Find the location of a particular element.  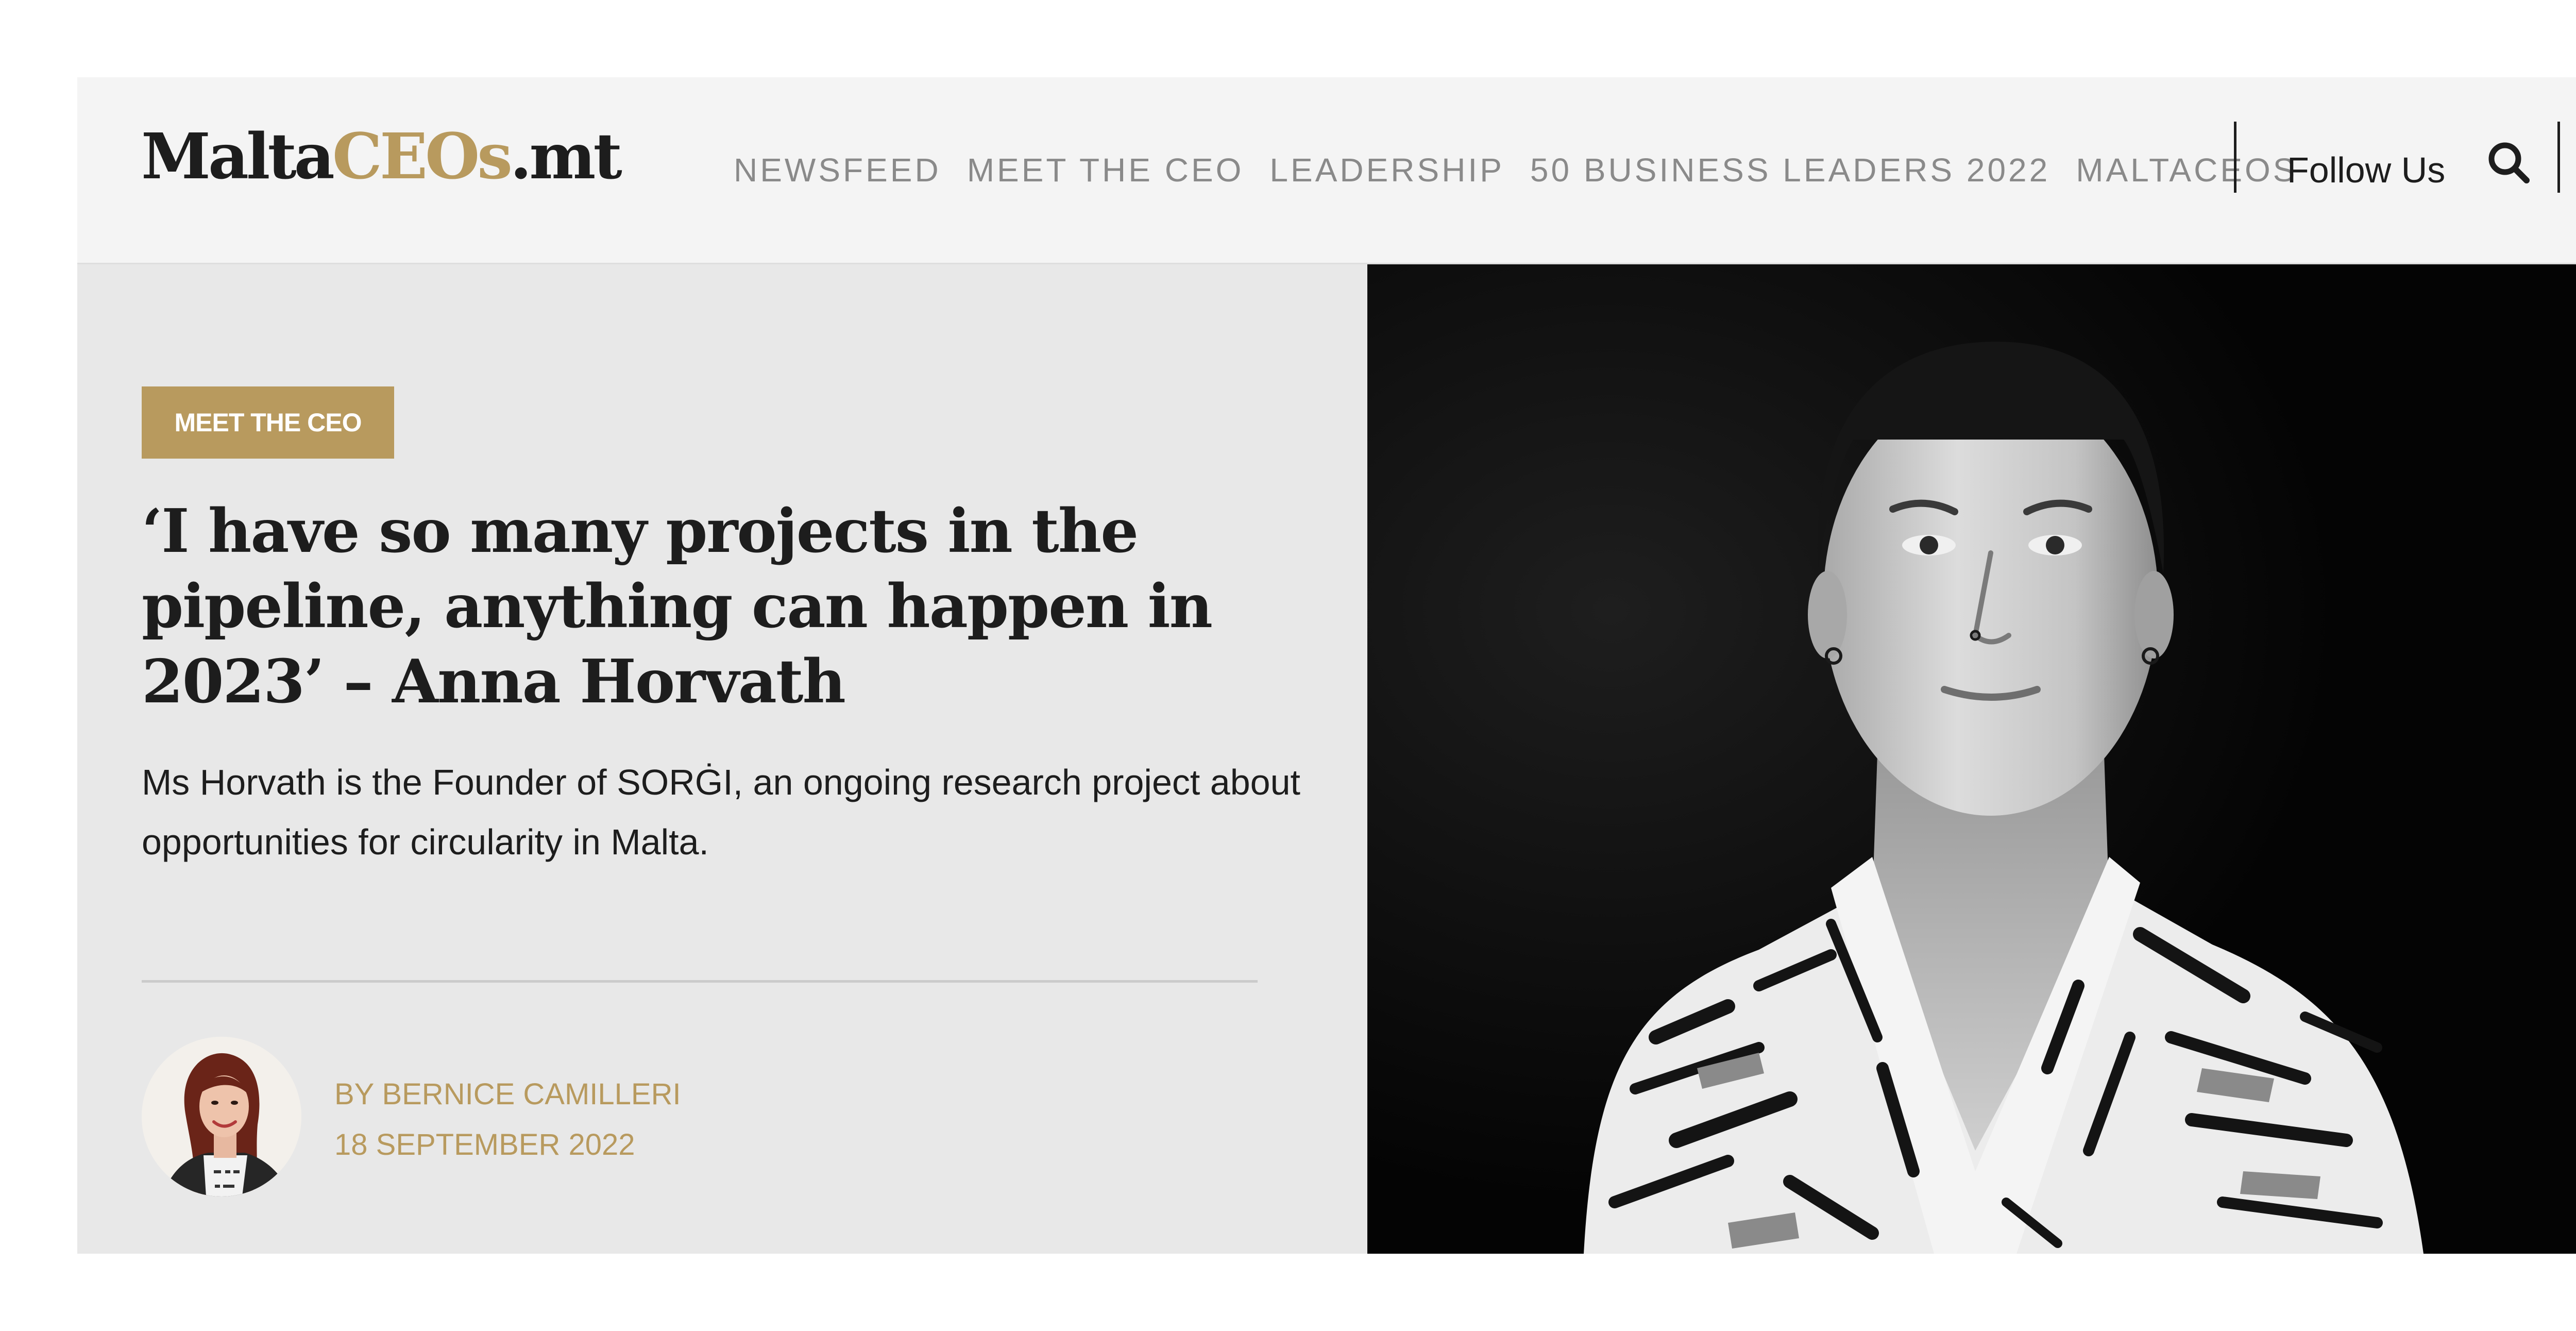

nav-item-newsfeed: NEWSFEED is located at coordinates (837, 170).